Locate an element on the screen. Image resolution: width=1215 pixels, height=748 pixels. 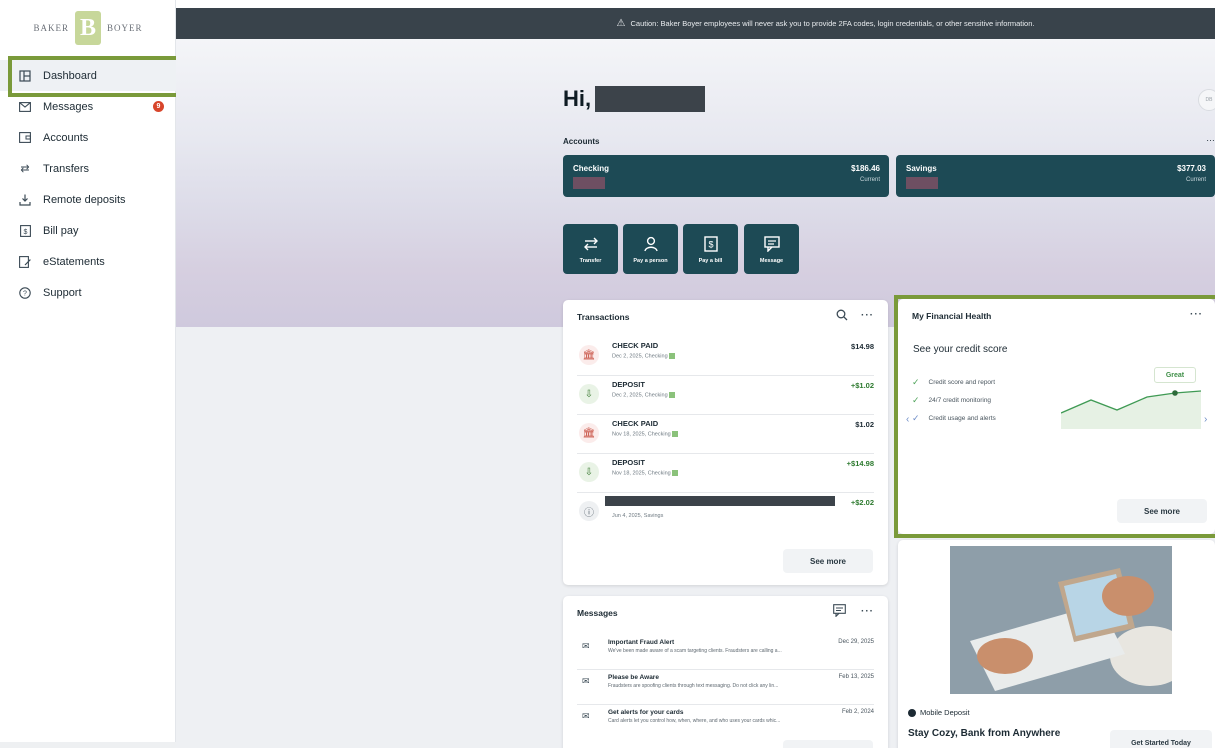
promo-label: Mobile Deposit is located at coordinates (939, 712).